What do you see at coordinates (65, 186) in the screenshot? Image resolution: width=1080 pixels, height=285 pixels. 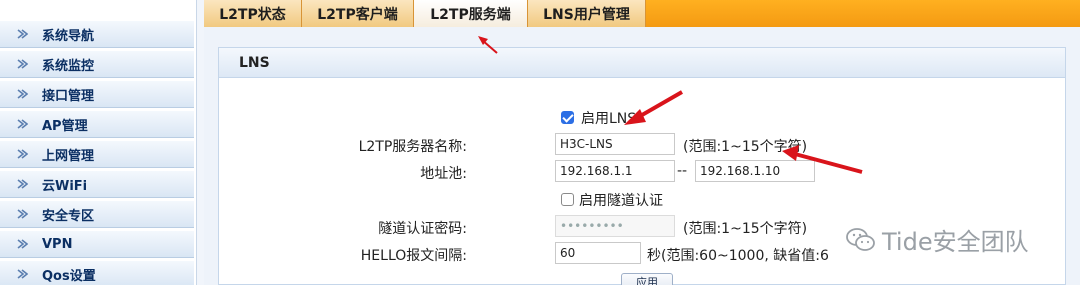 I see `sidebar-item-label: 云WiFi` at bounding box center [65, 186].